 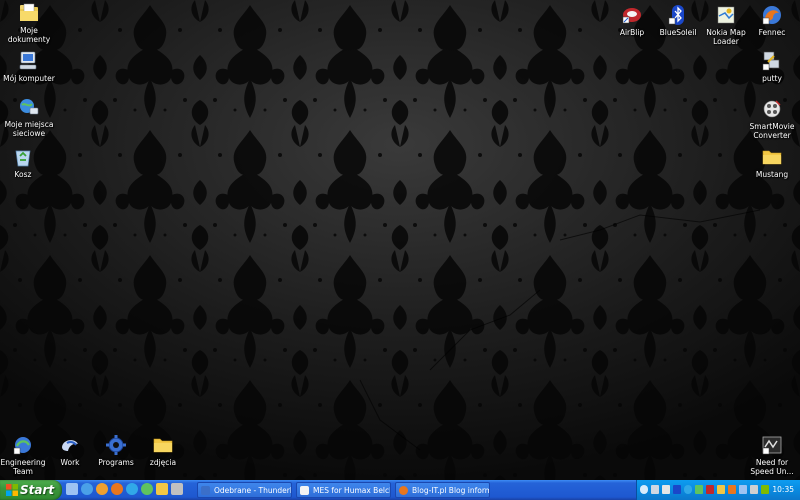 What do you see at coordinates (22, 446) in the screenshot?
I see `engineering-team-icon` at bounding box center [22, 446].